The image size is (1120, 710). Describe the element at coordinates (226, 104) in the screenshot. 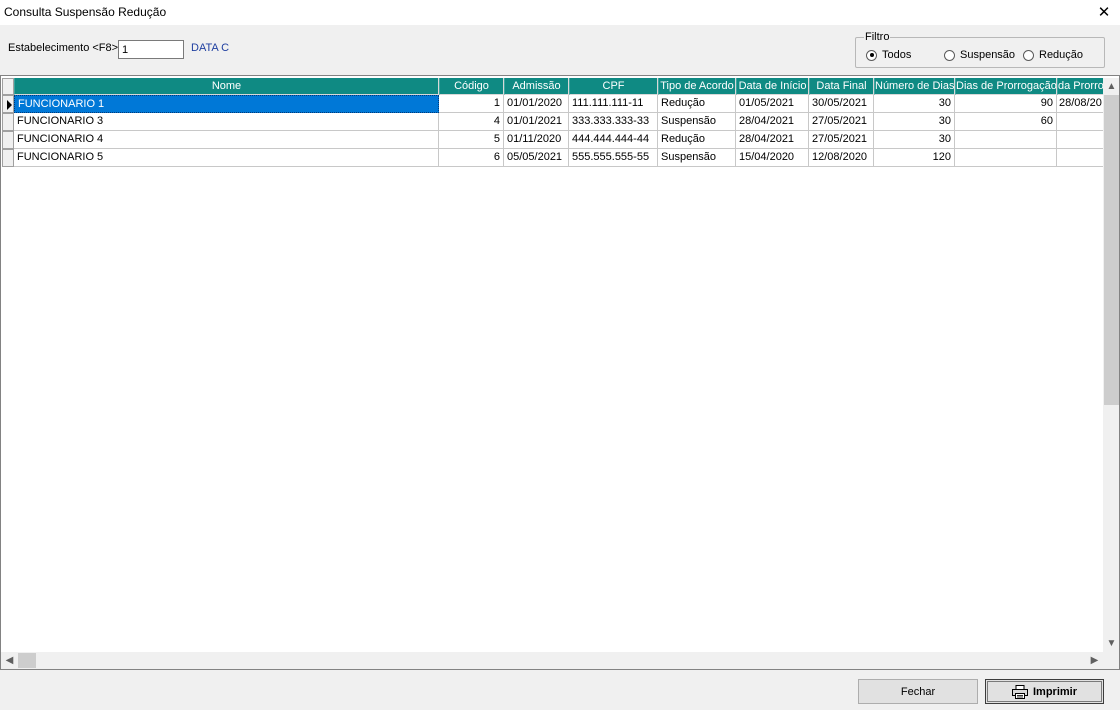

I see `cell-nome: FUNCIONARIO 1` at that location.